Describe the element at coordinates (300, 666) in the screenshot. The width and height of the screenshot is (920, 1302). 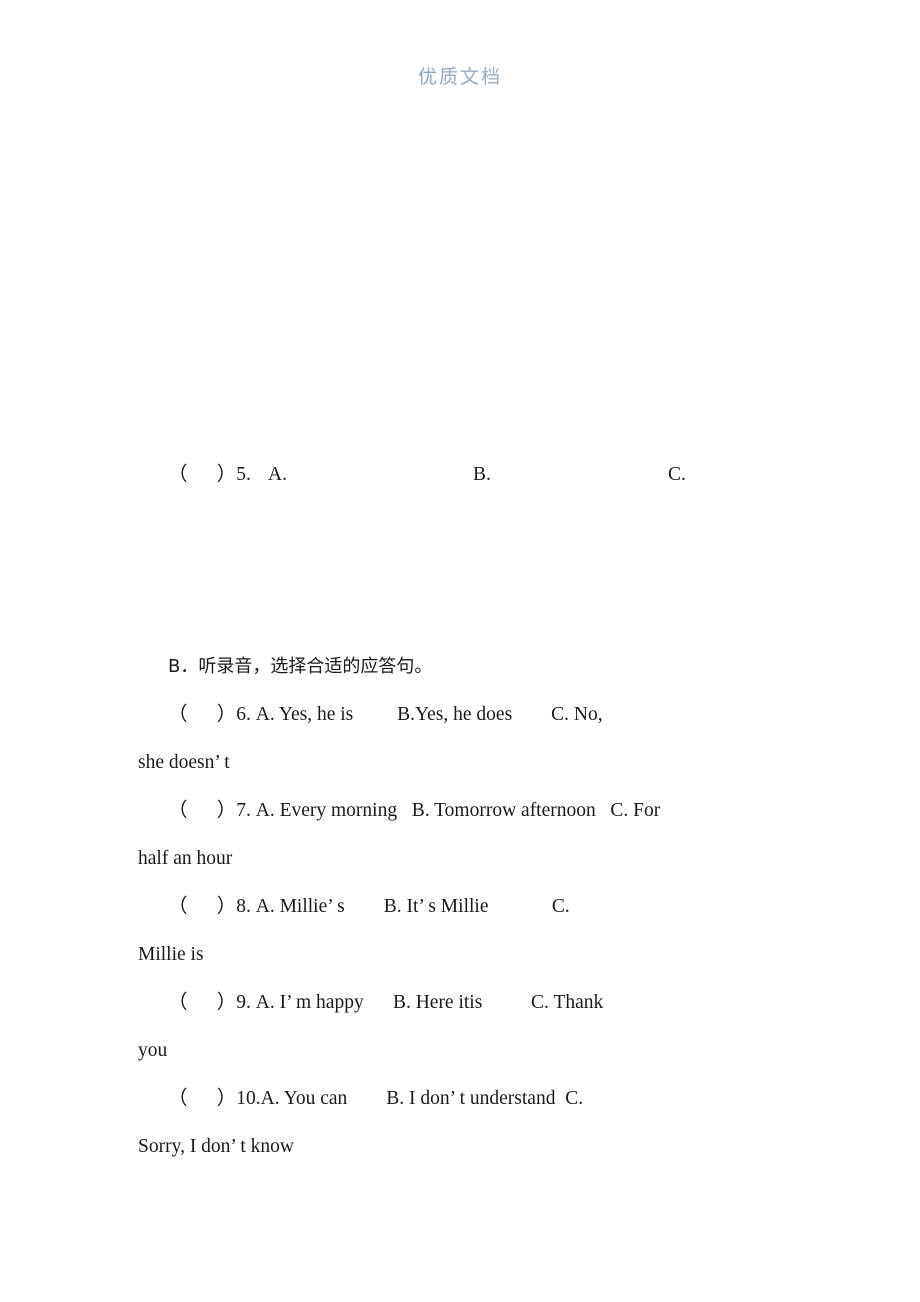
I see `section-b-heading: B．听录音，选择合适的应答句。` at that location.